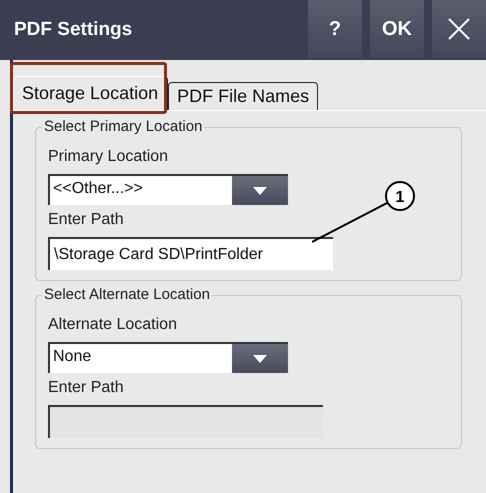 Image resolution: width=486 pixels, height=493 pixels. I want to click on dropdown-value: None, so click(72, 357).